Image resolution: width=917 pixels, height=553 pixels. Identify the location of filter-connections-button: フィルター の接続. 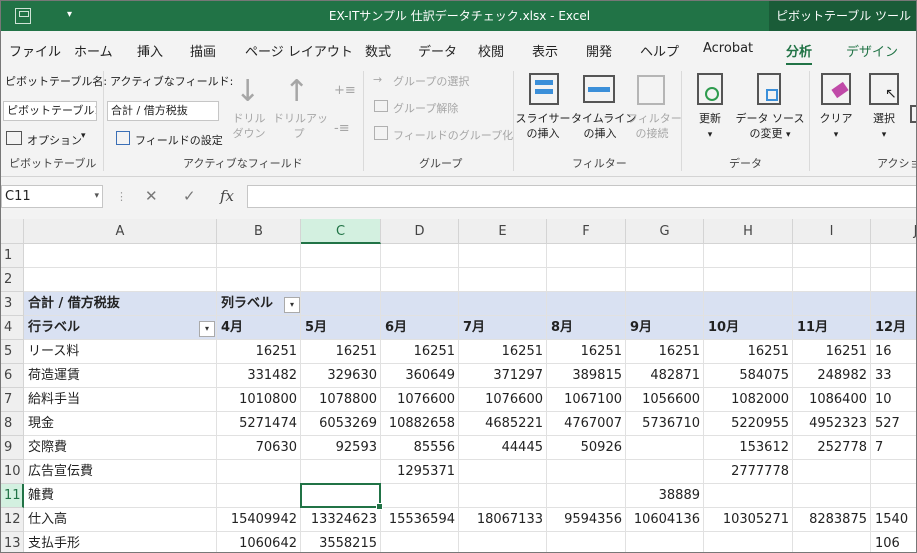
(654, 126).